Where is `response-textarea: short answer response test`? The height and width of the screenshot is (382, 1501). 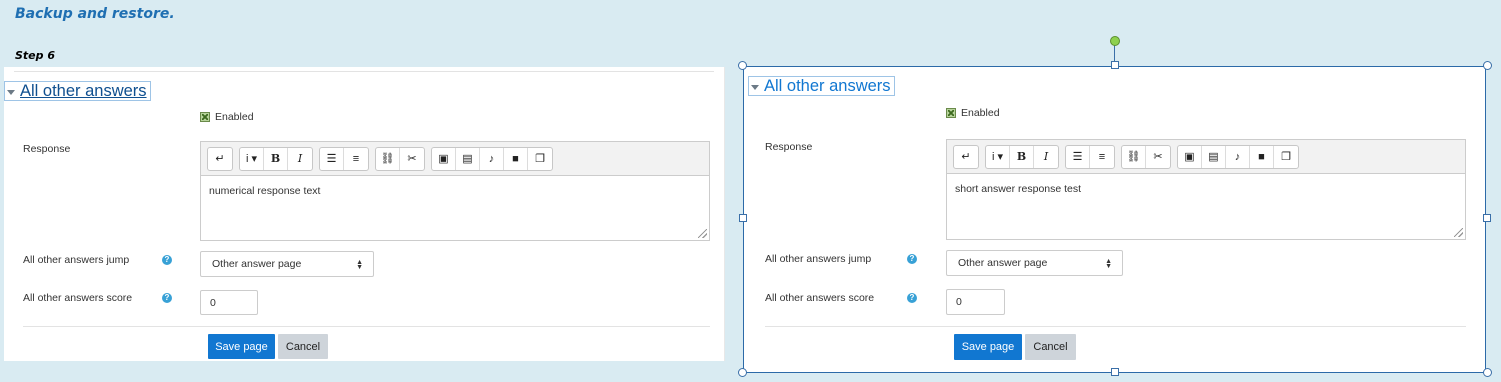 response-textarea: short answer response test is located at coordinates (1206, 206).